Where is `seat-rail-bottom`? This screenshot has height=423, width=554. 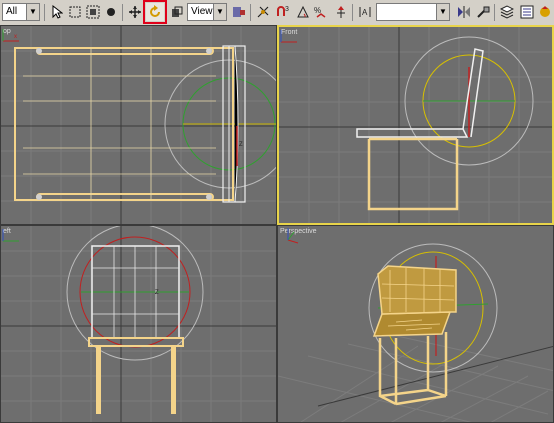 seat-rail-bottom is located at coordinates (125, 197).